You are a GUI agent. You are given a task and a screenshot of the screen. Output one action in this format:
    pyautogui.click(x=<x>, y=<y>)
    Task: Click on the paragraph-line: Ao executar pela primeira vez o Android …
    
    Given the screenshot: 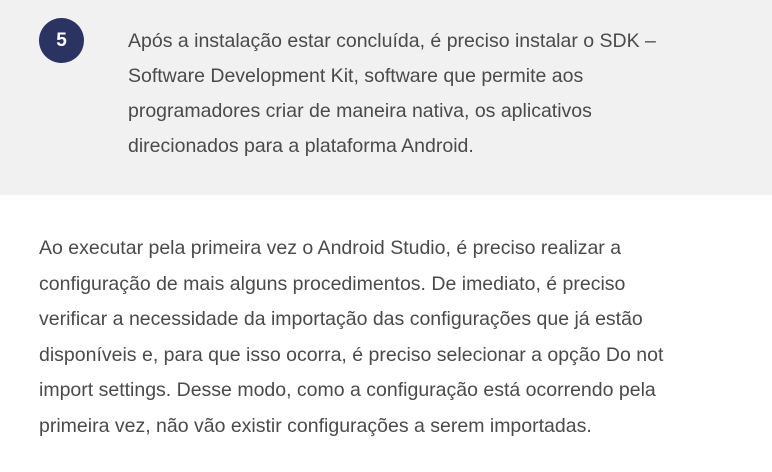 What is the action you would take?
    pyautogui.click(x=330, y=248)
    